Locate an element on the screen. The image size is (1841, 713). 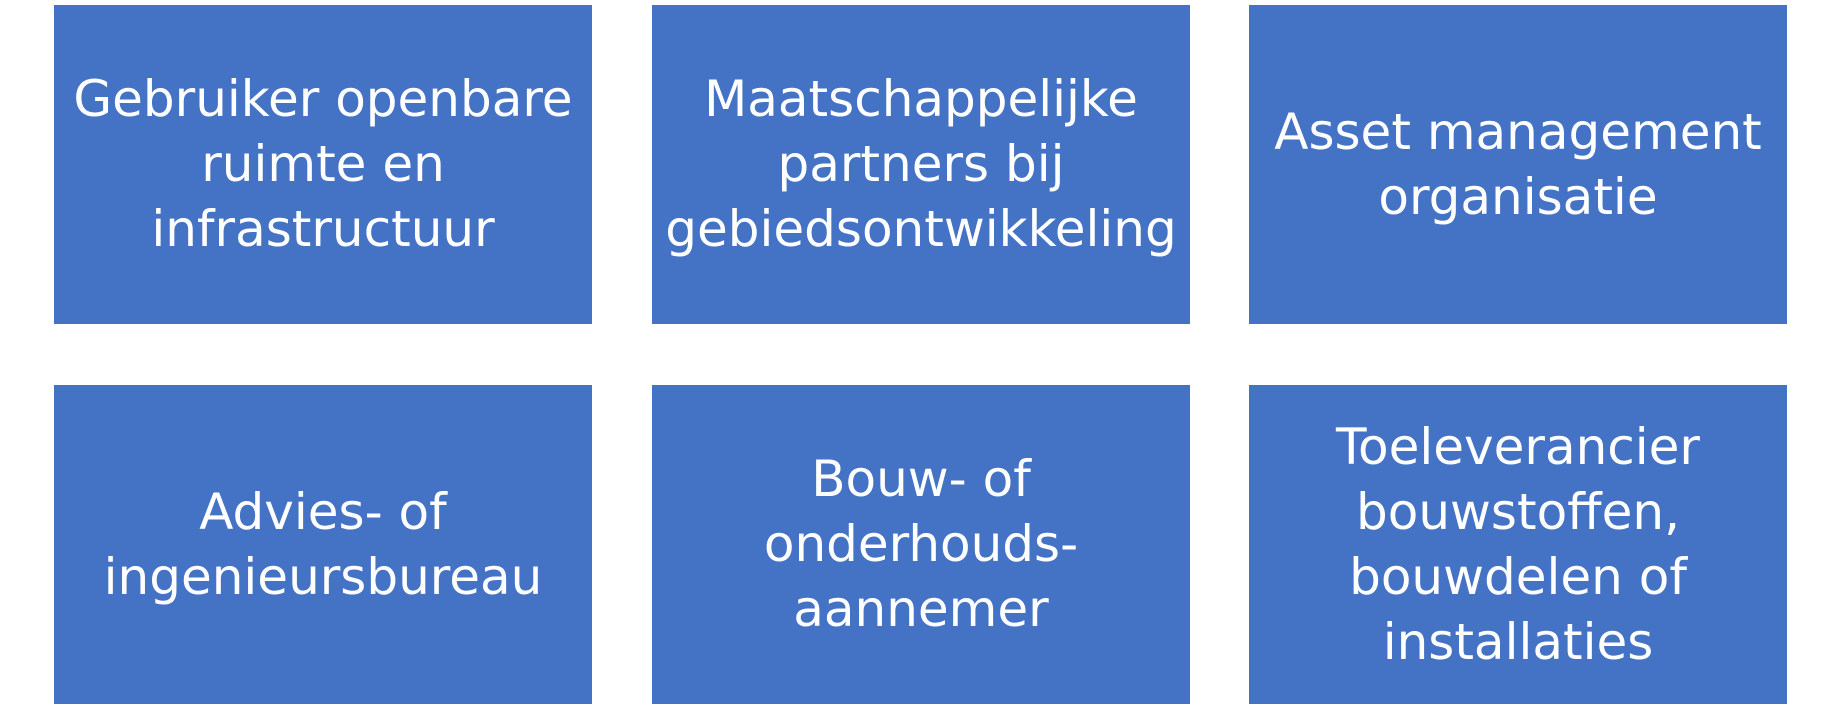
tile-asset-management-organisatie: Asset management organisatie is located at coordinates (1518, 164).